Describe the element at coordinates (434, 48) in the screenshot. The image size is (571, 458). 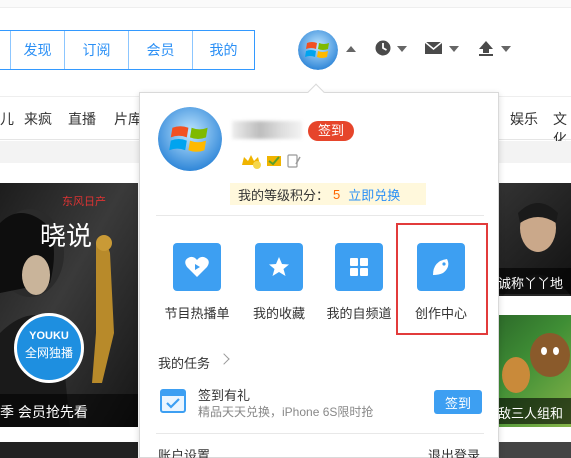
I see `envelope-icon` at that location.